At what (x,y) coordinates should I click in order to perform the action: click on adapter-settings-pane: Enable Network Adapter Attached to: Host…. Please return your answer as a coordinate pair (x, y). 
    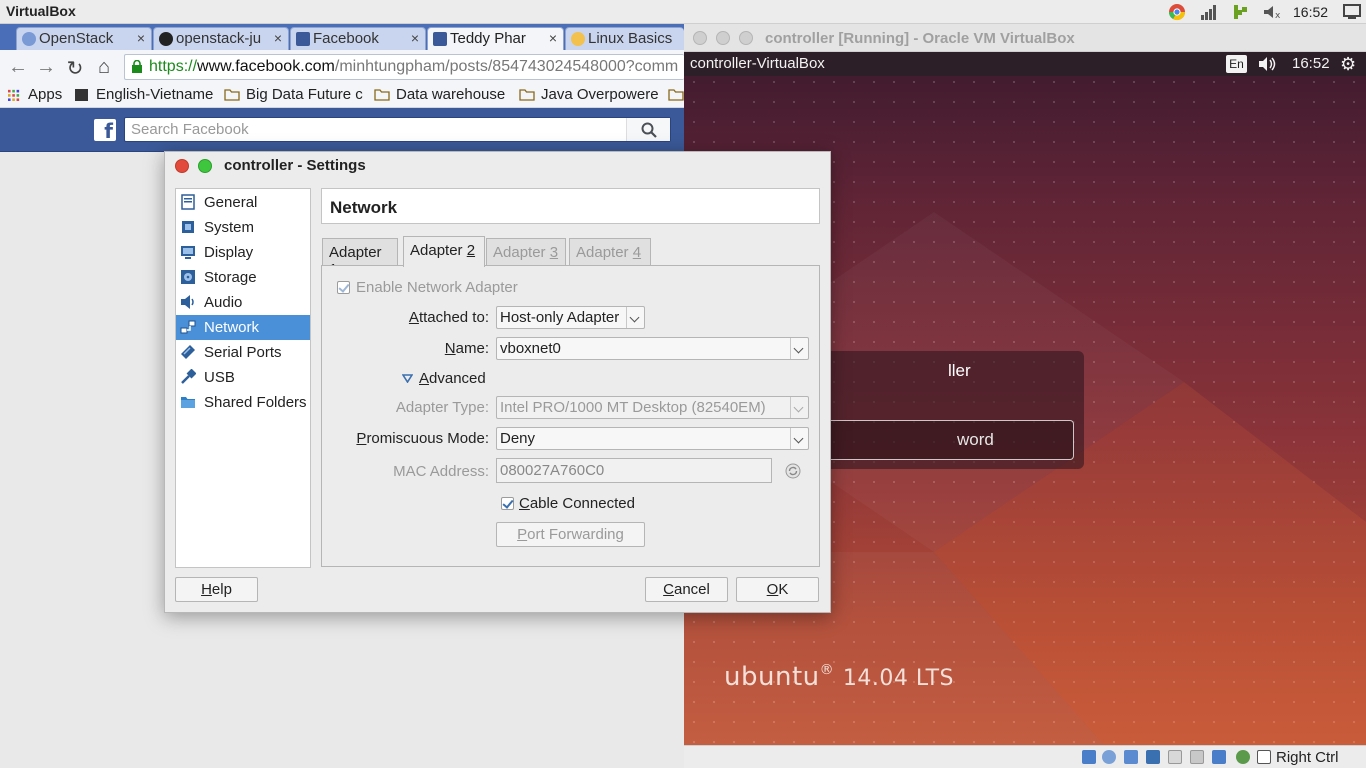
    Looking at the image, I should click on (570, 416).